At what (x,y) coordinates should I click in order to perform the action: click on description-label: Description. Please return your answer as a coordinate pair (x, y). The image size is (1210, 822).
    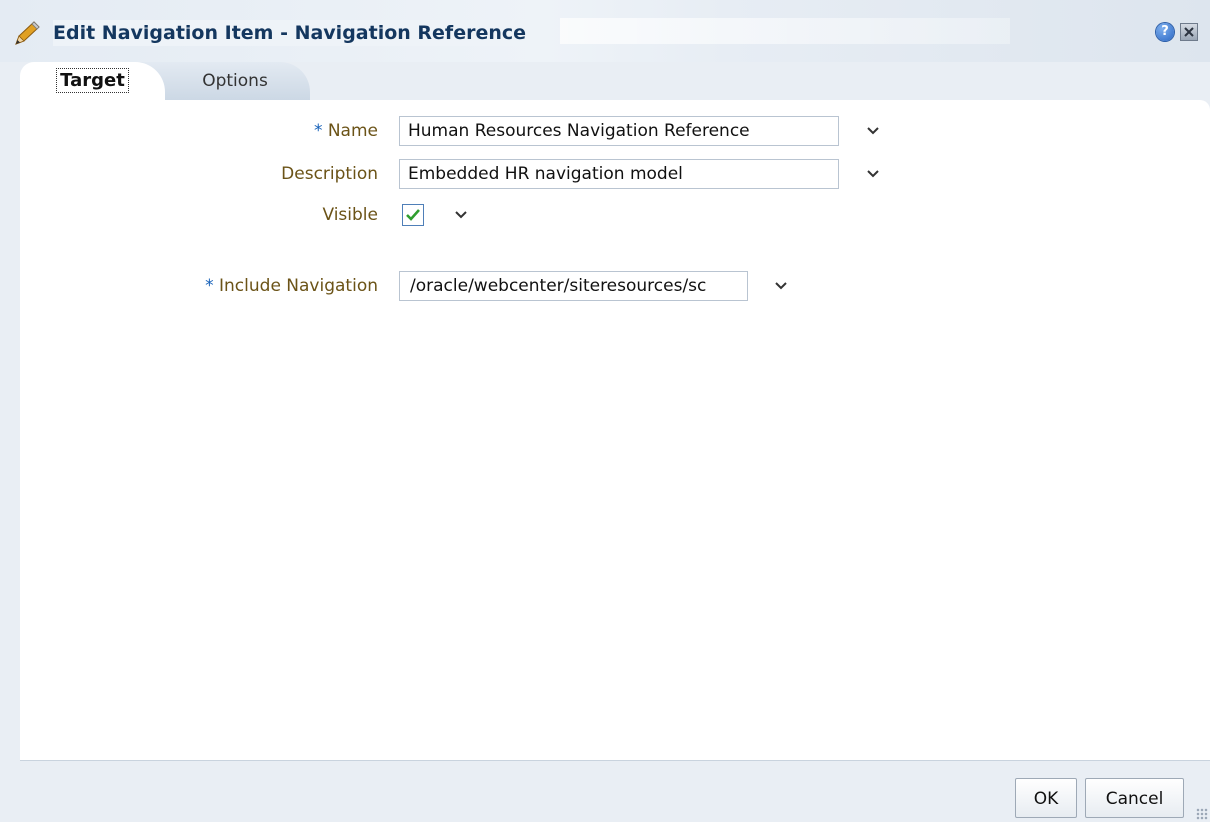
    Looking at the image, I should click on (329, 174).